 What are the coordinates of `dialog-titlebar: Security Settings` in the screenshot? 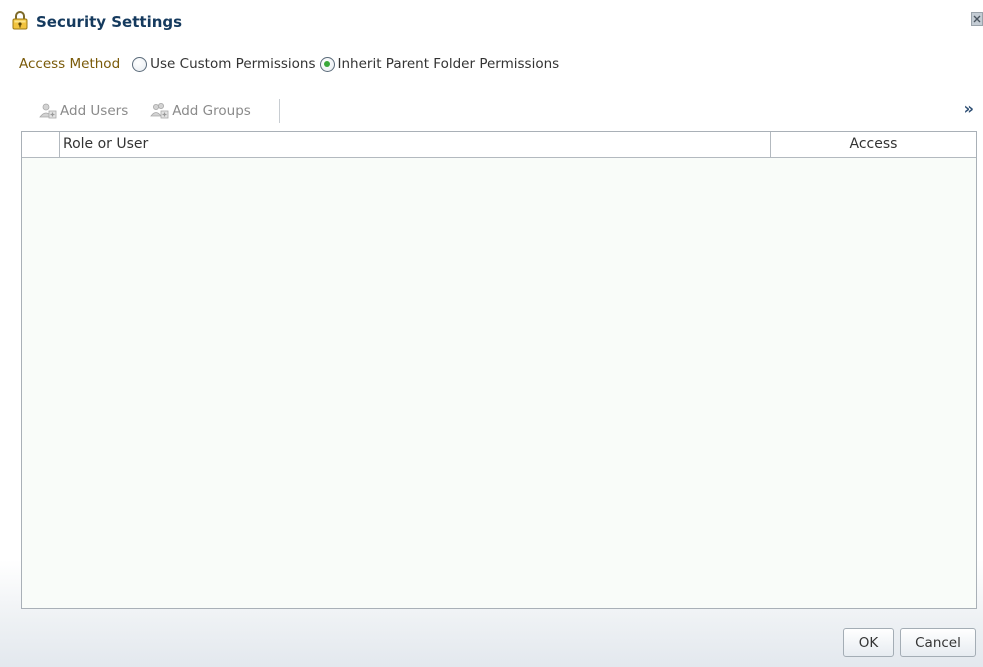 It's located at (97, 22).